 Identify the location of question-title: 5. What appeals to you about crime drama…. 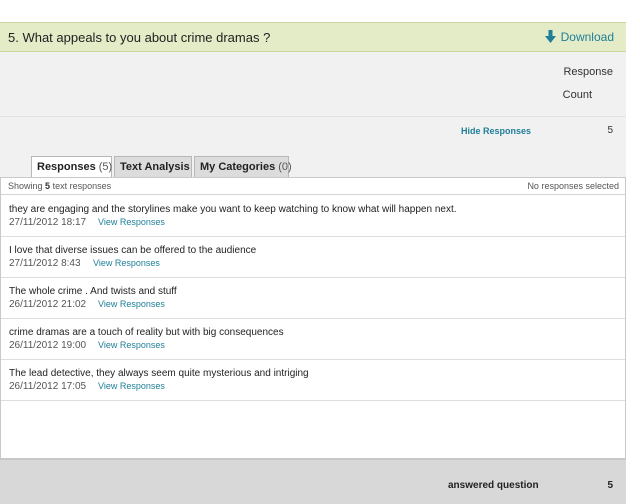
(139, 37).